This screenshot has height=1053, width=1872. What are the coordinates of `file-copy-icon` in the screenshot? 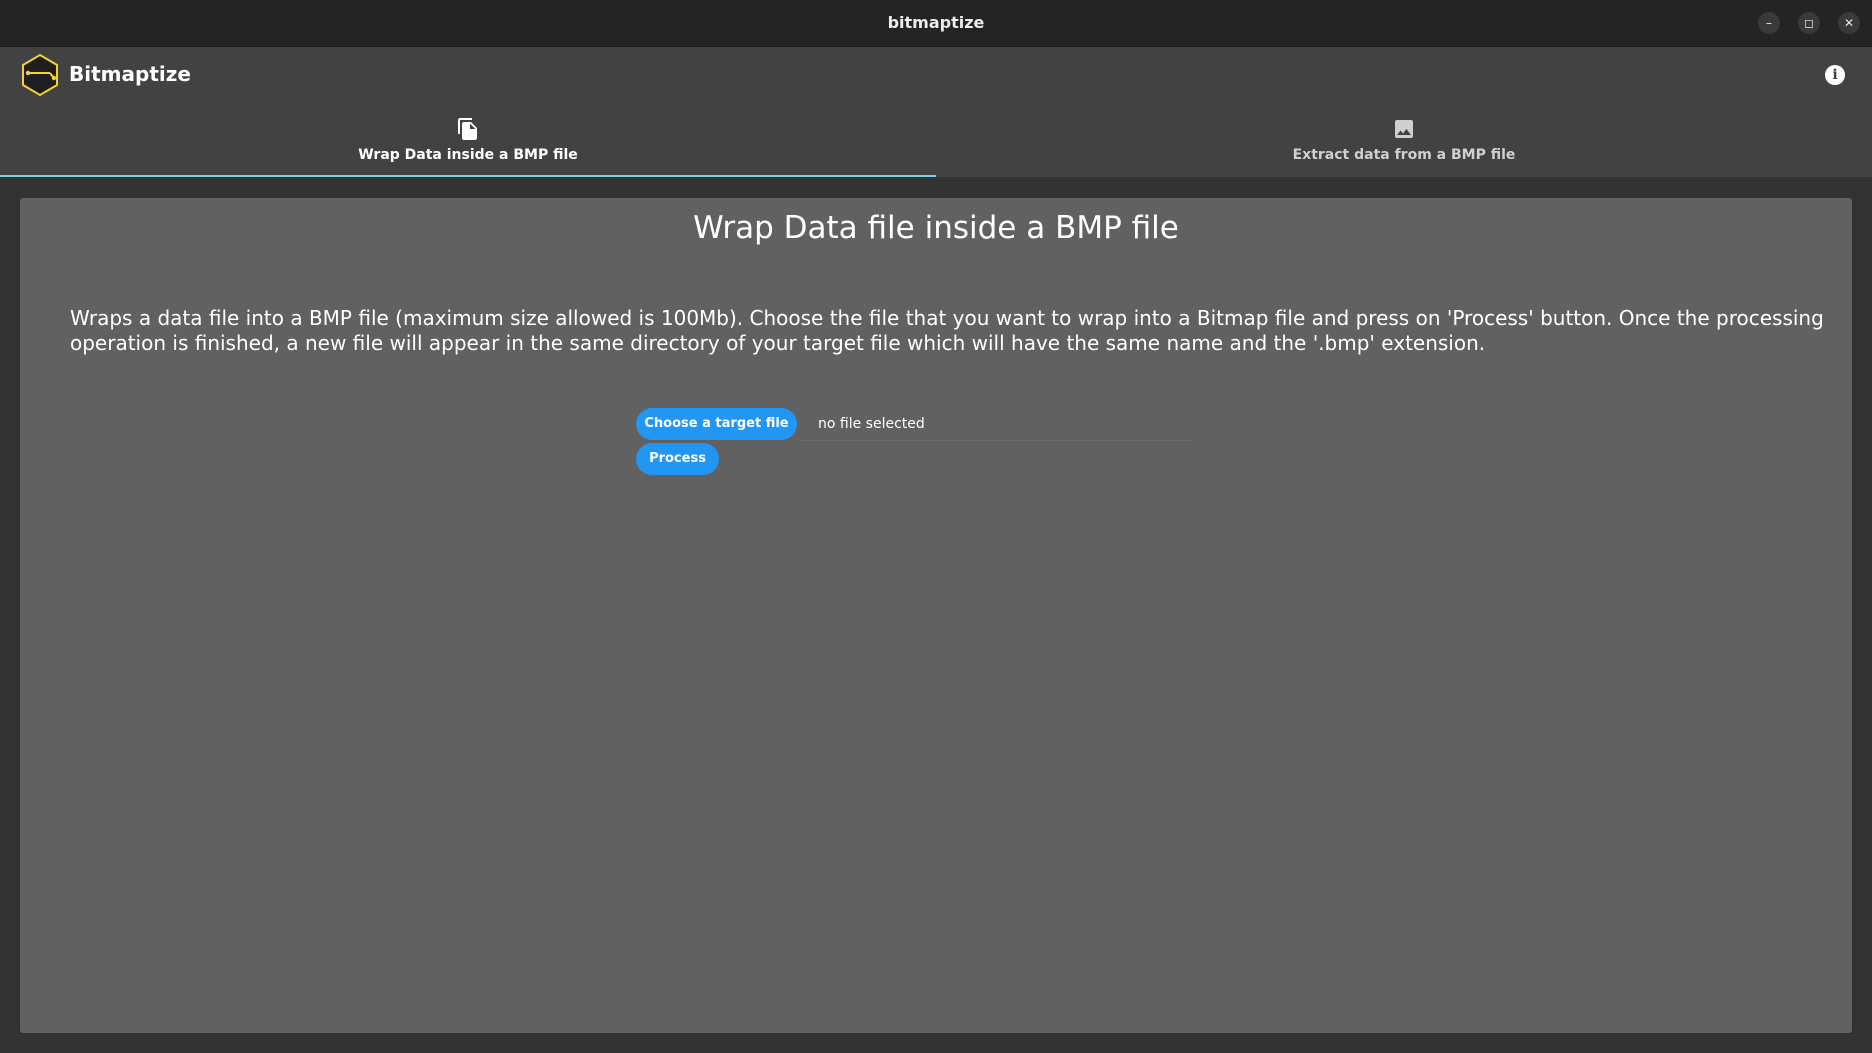 It's located at (467, 129).